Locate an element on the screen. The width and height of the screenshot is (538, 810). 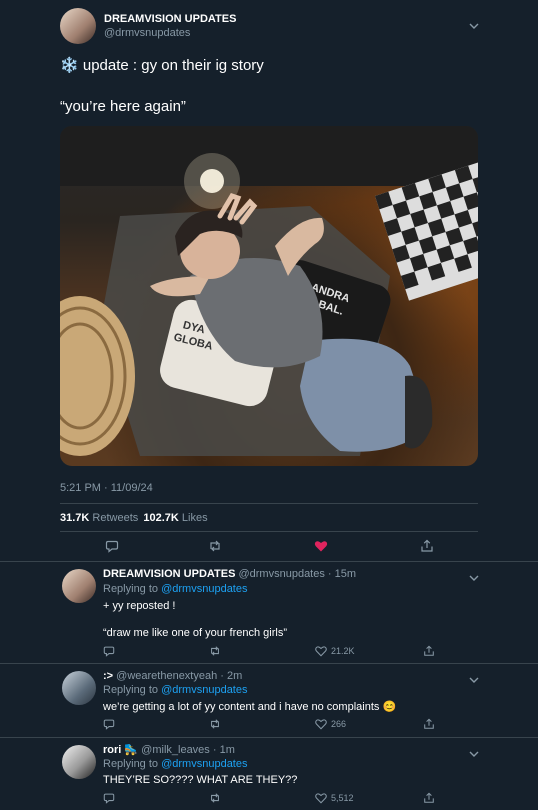
reply3-share-button is located at coordinates (429, 798).